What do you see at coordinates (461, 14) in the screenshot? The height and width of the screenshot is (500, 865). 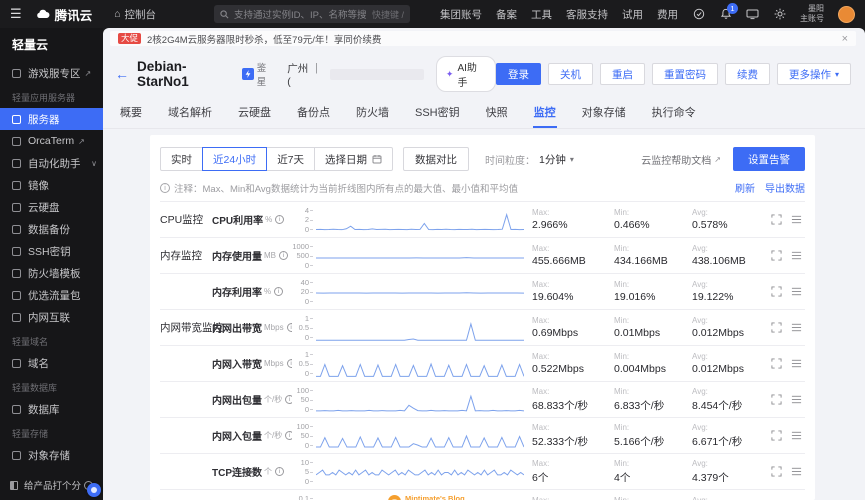 I see `navbar-item: 集团账号` at bounding box center [461, 14].